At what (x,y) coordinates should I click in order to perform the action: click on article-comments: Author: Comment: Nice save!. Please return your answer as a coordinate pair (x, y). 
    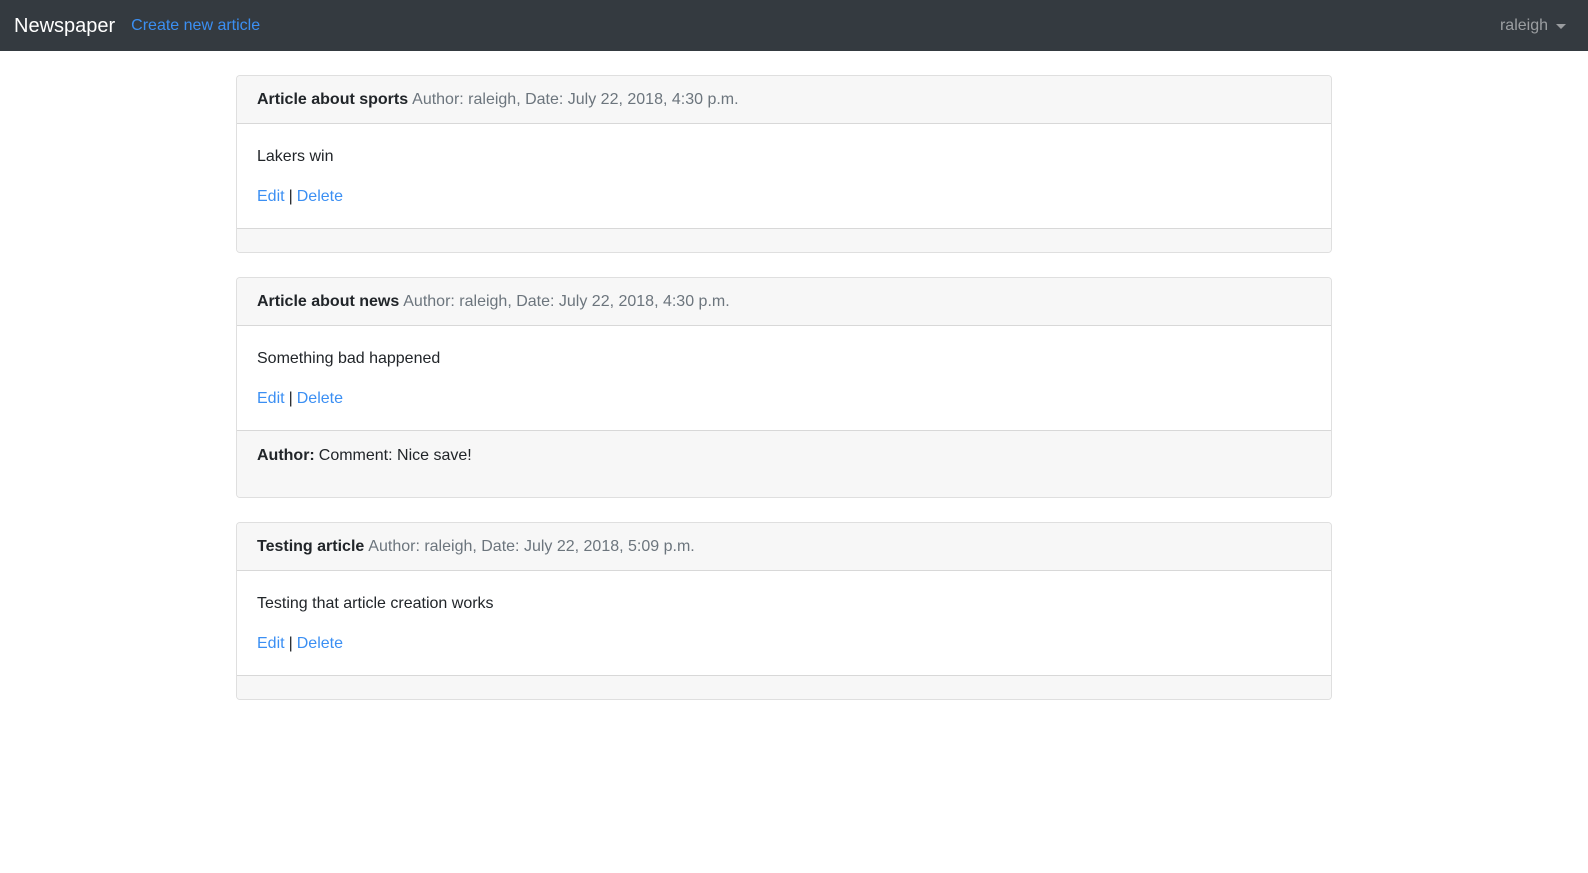
    Looking at the image, I should click on (784, 463).